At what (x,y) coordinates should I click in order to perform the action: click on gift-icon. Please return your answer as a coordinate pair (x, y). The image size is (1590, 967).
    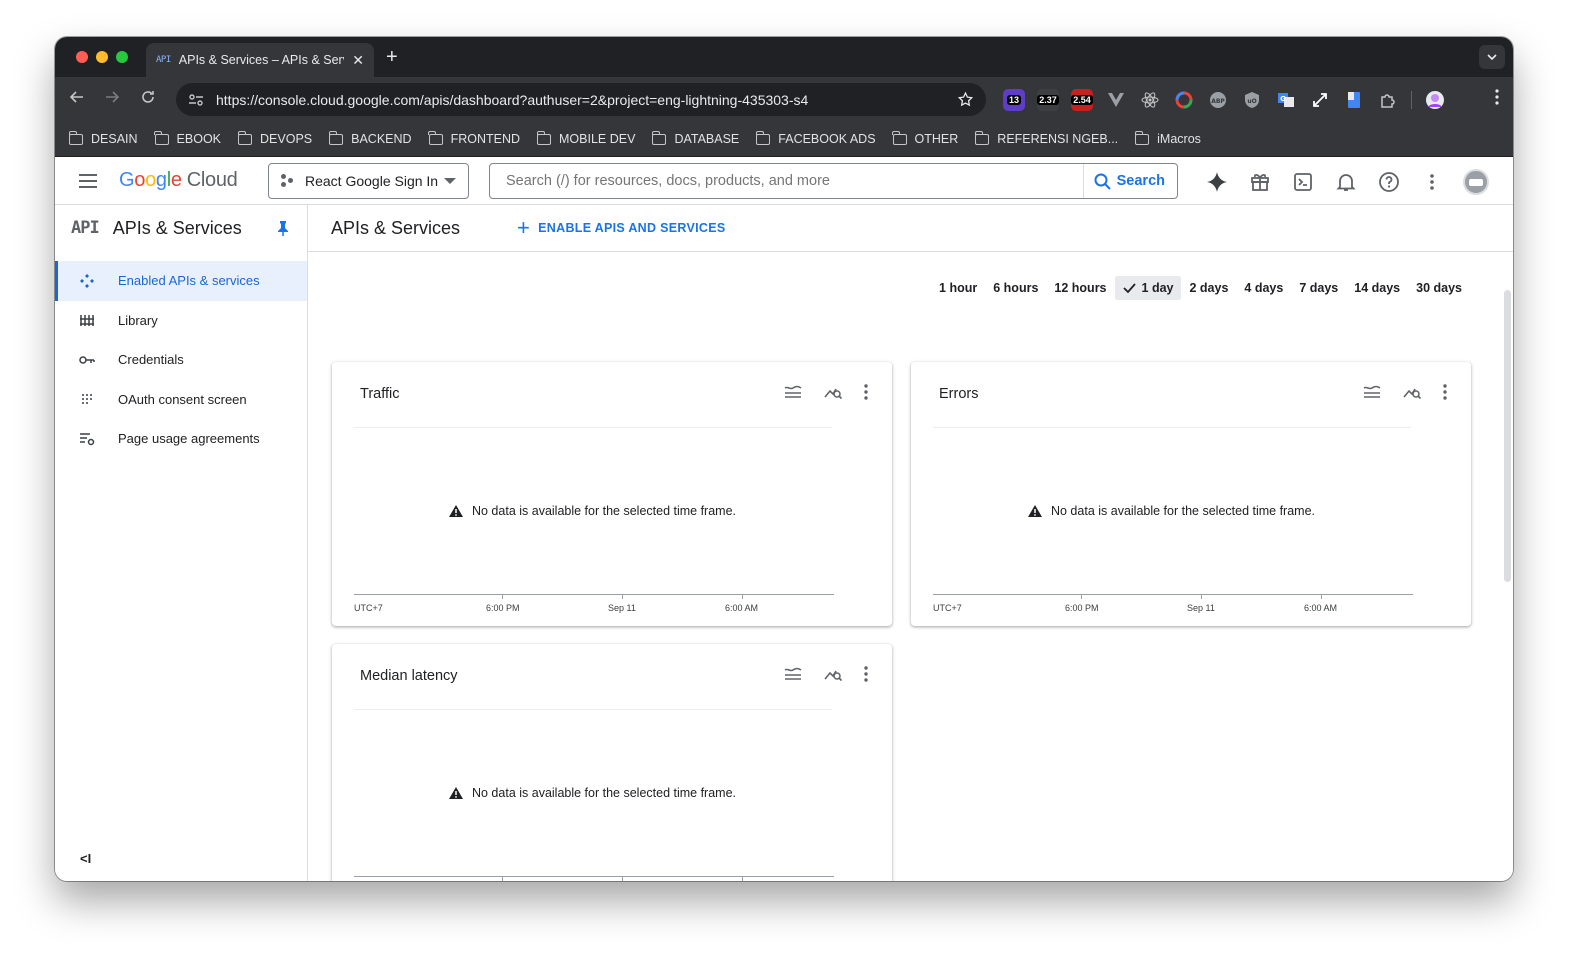
    Looking at the image, I should click on (1260, 182).